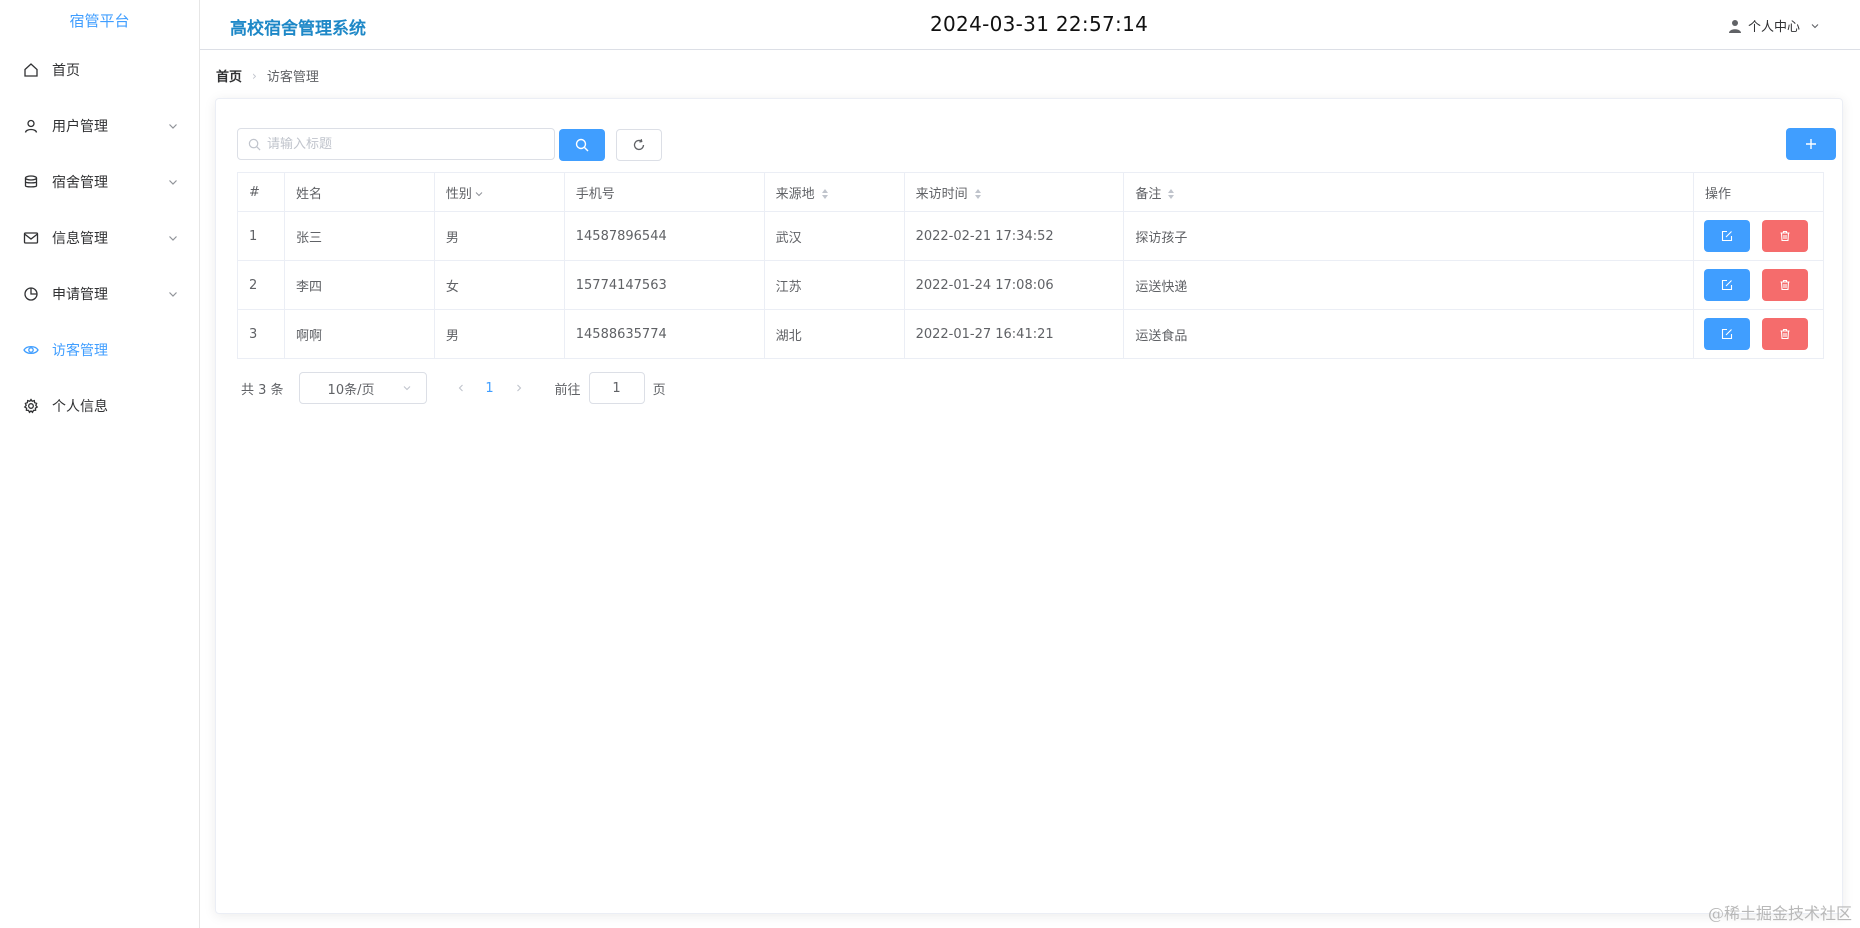 Image resolution: width=1860 pixels, height=928 pixels. I want to click on cell-phone: 14588635774, so click(664, 334).